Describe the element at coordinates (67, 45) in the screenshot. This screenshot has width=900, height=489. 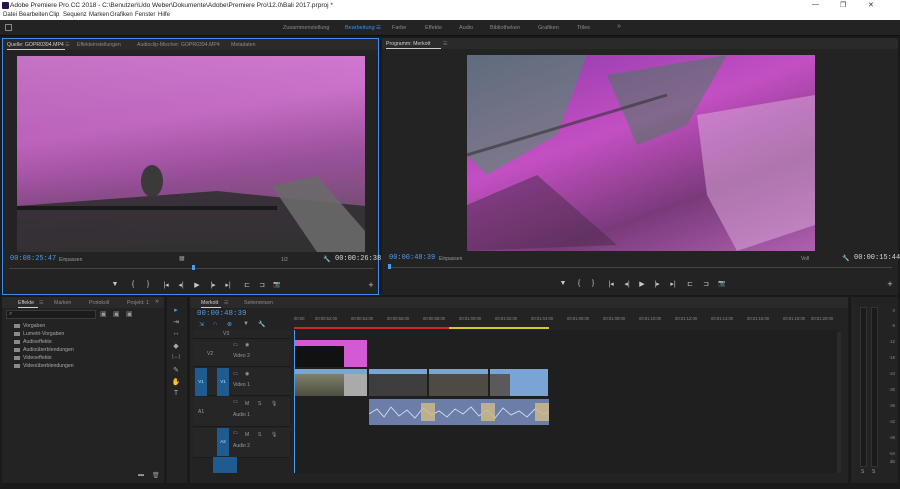
I see `tab-menu-icon: ☰` at that location.